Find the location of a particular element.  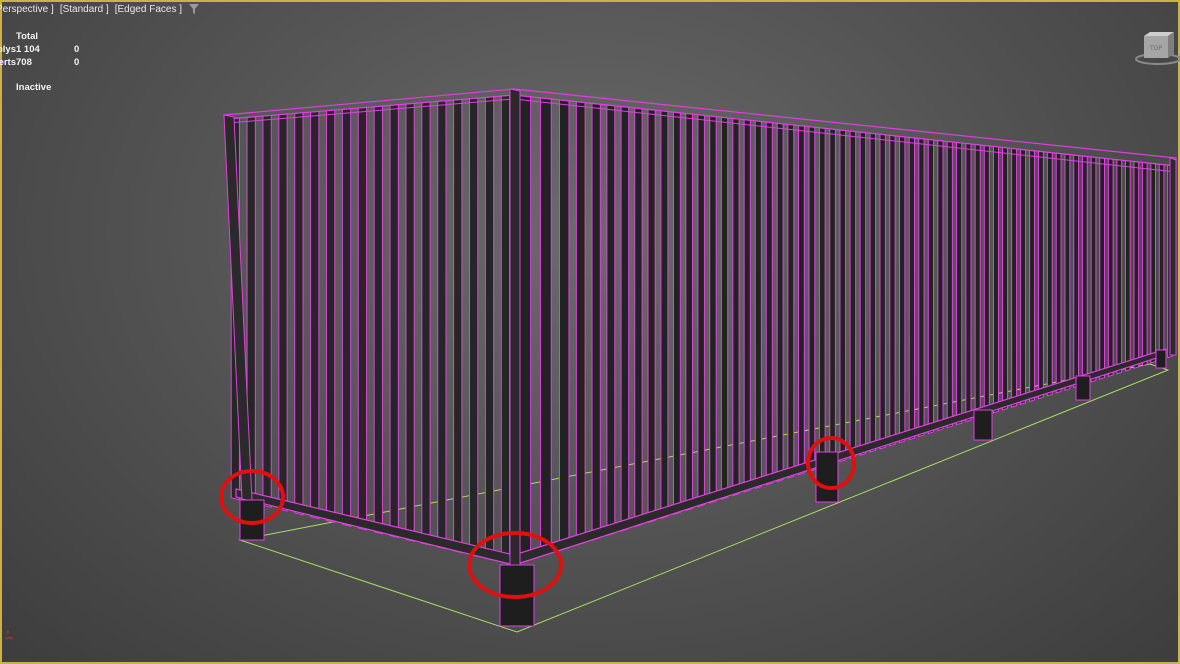

svg-text: x is located at coordinates (8, 632).